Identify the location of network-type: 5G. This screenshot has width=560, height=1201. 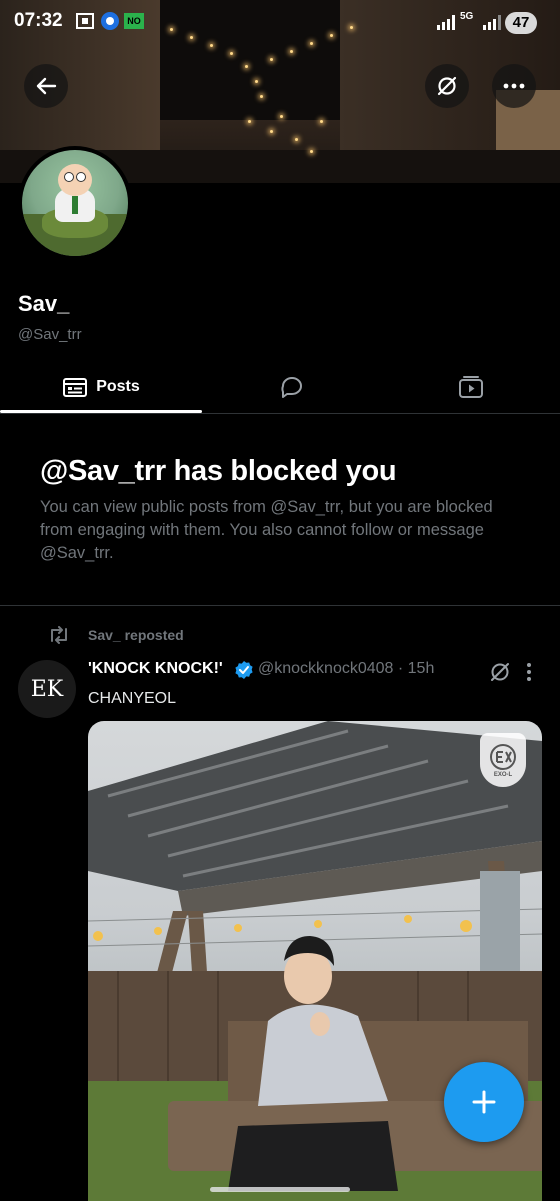
(467, 16).